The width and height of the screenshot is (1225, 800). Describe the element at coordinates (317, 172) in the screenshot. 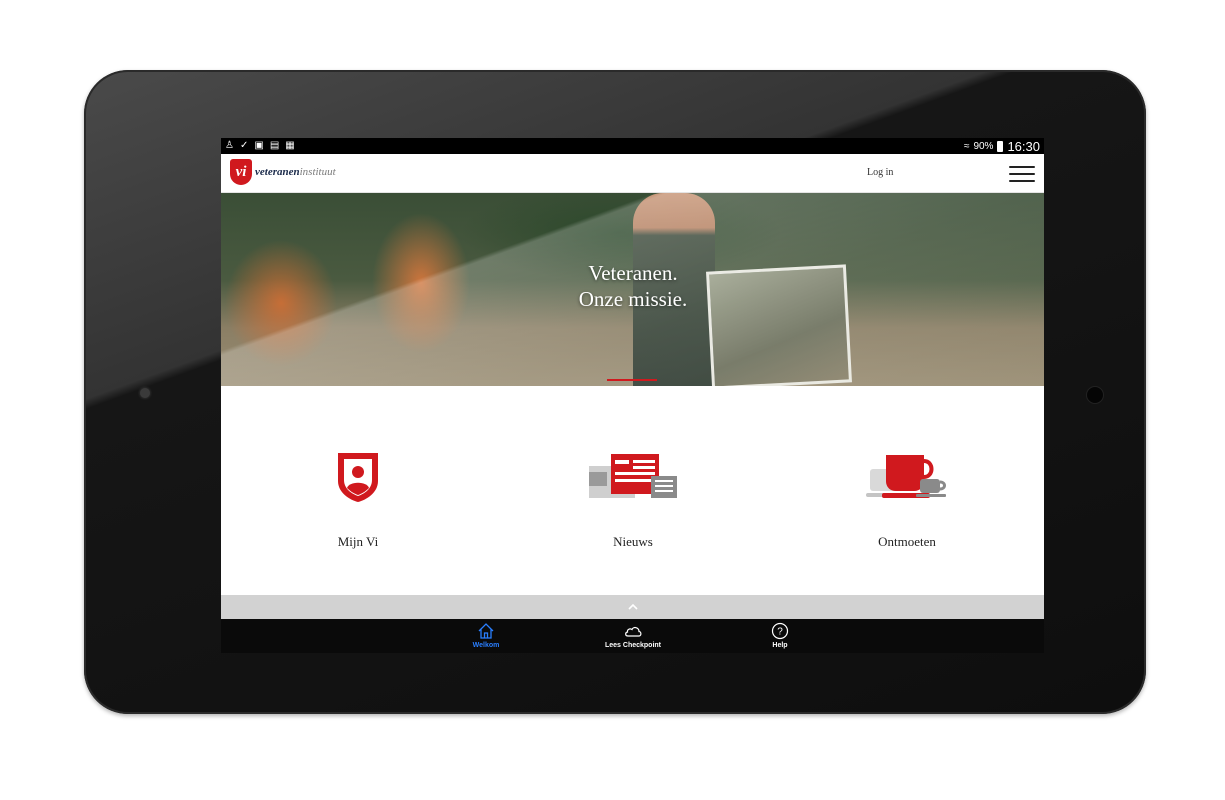

I see `logo-text-light: instituut` at that location.